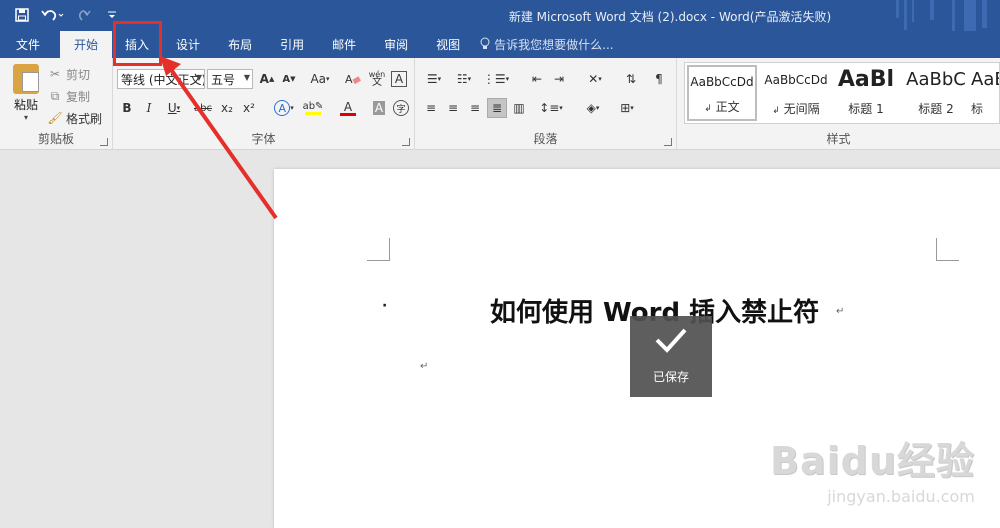 This screenshot has width=1000, height=528. I want to click on tab-design: 设计, so click(188, 44).